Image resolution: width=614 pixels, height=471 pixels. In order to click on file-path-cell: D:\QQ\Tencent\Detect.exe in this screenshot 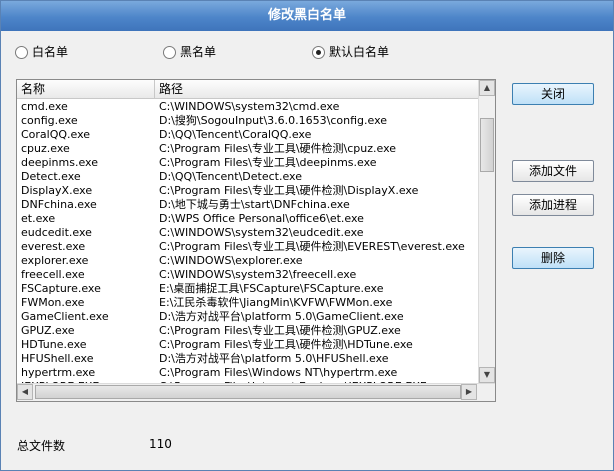, I will do `click(230, 176)`.